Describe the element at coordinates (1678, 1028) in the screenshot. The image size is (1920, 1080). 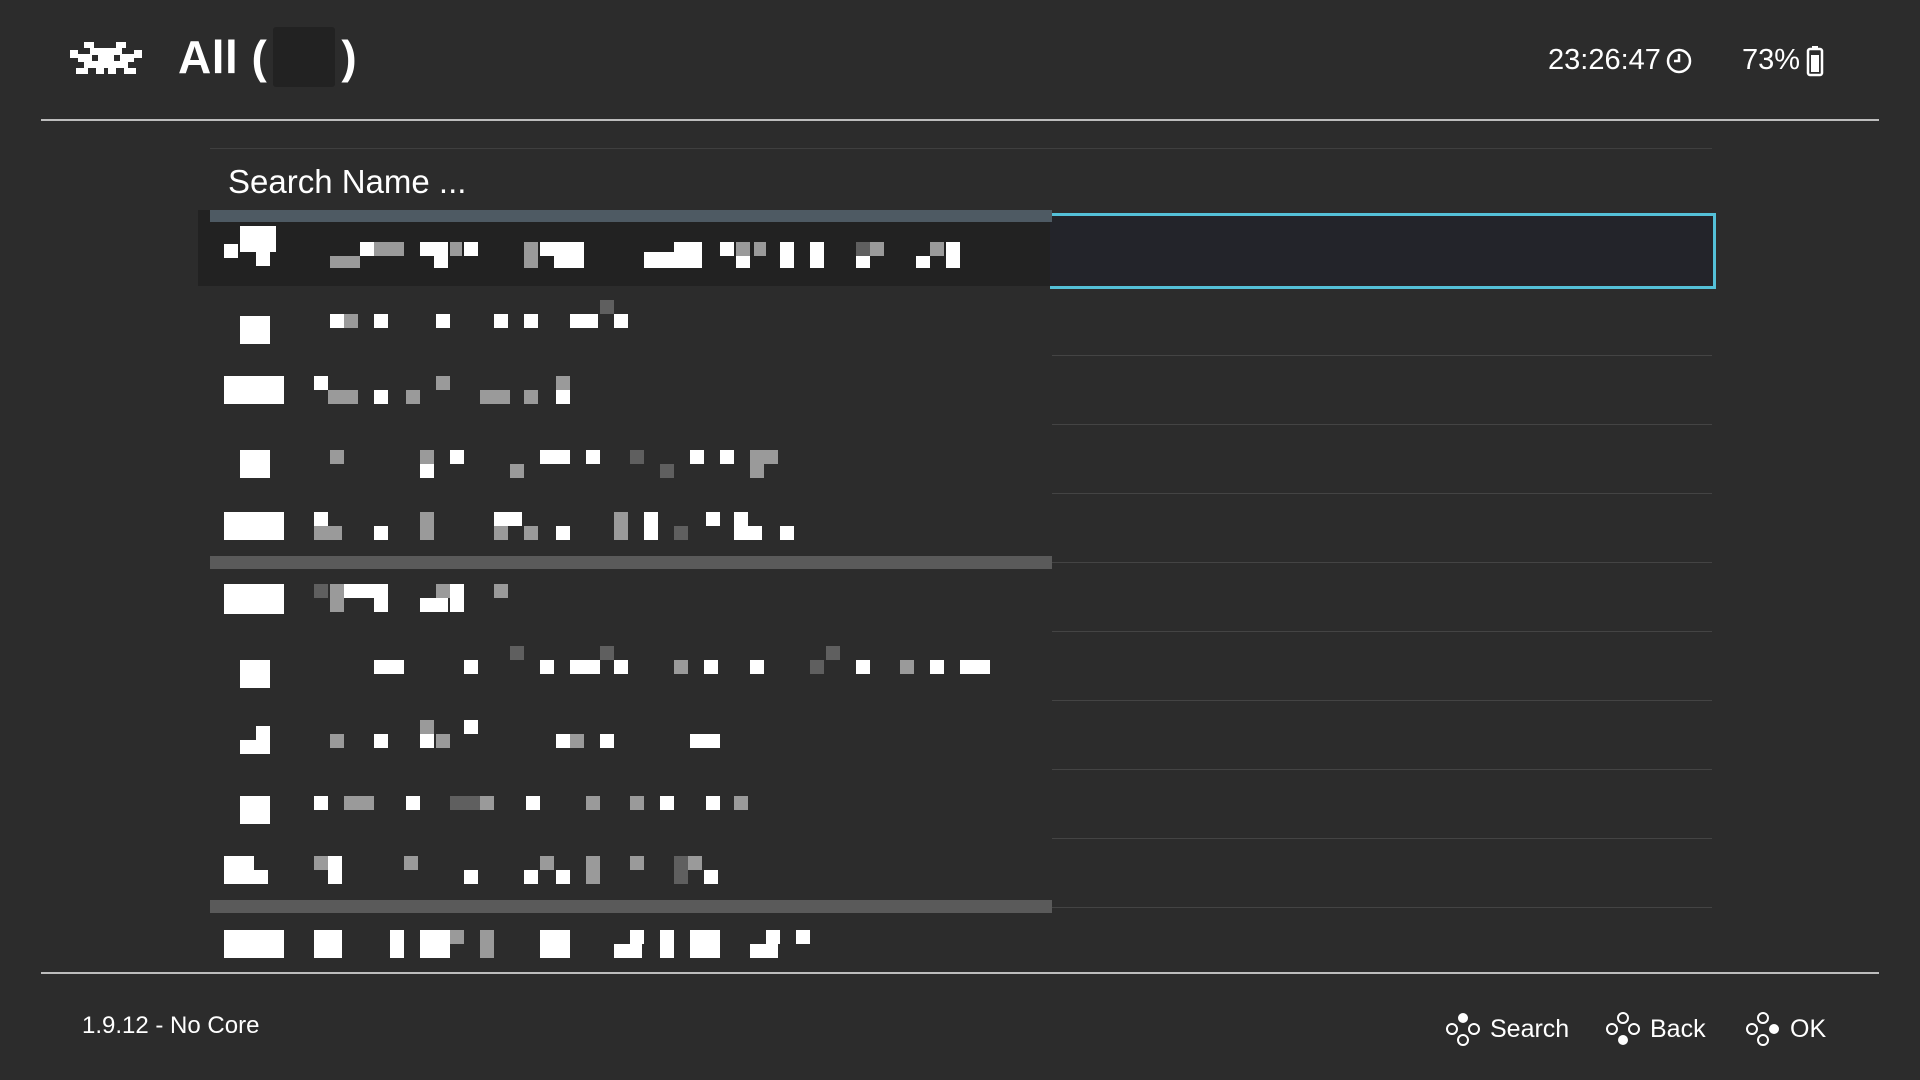
I see `hint-label: Back` at that location.